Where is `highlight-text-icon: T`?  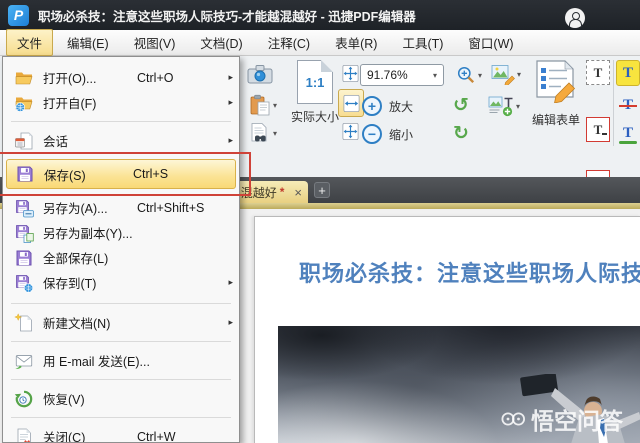 highlight-text-icon: T is located at coordinates (627, 72).